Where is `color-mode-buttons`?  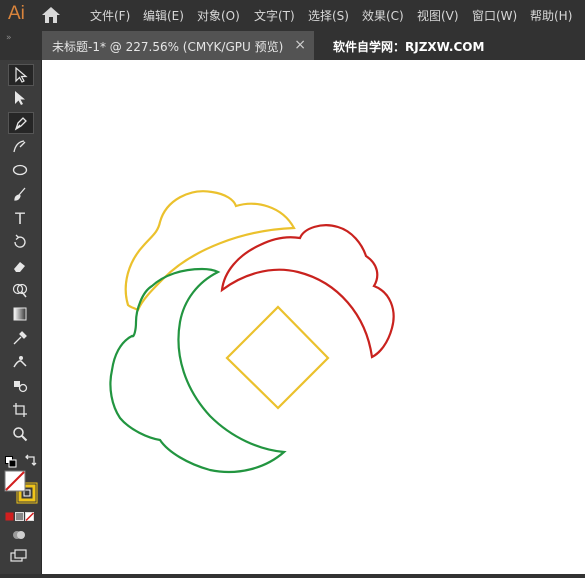 color-mode-buttons is located at coordinates (20, 514).